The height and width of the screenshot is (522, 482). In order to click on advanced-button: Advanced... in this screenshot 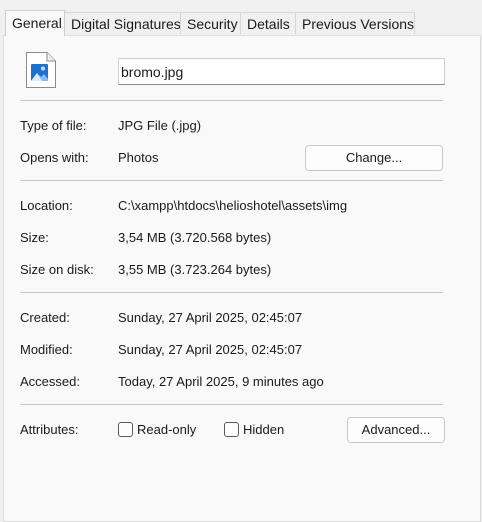, I will do `click(396, 430)`.